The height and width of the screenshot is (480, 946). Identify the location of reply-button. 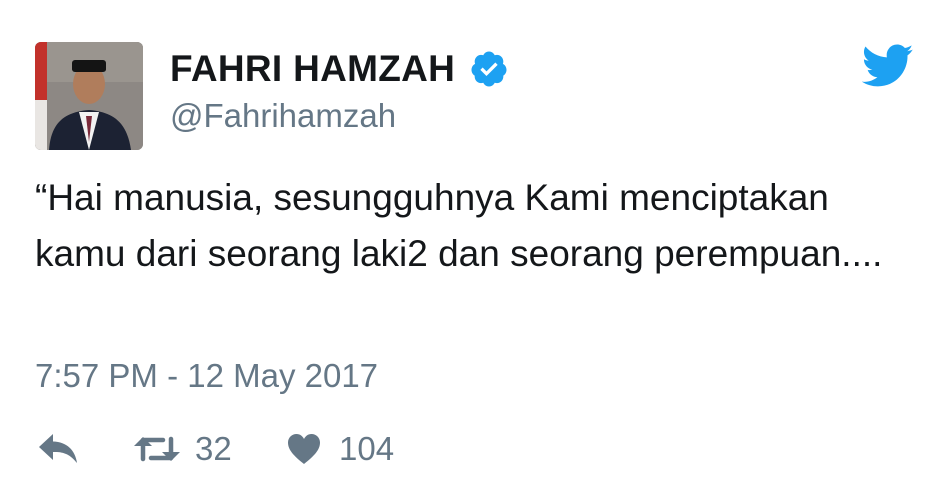
(58, 449).